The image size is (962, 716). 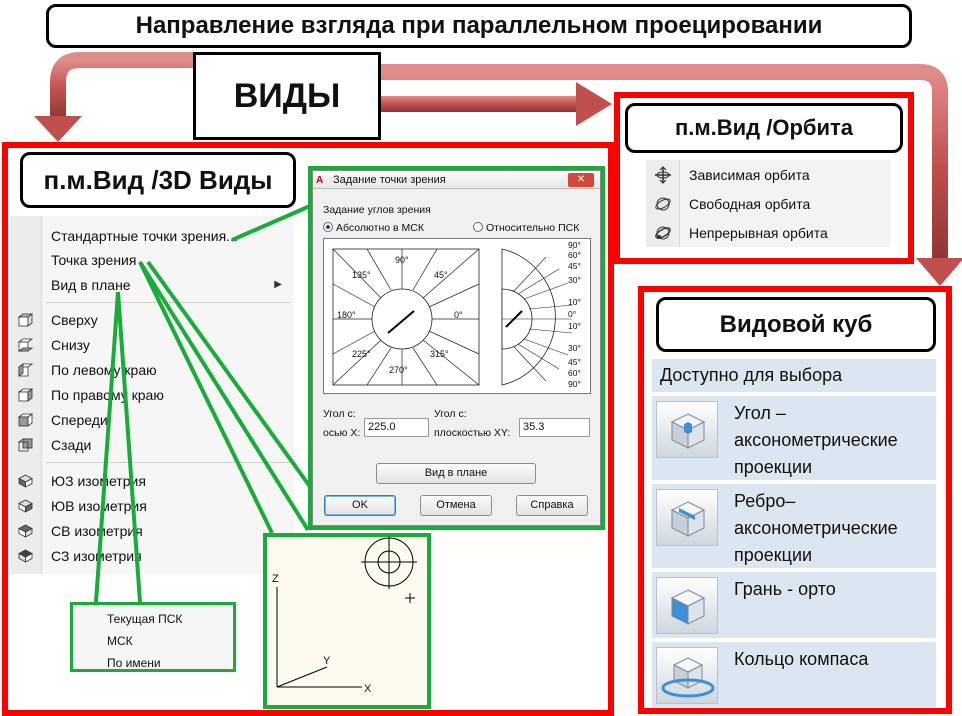 What do you see at coordinates (581, 180) in the screenshot?
I see `close-button: ✕` at bounding box center [581, 180].